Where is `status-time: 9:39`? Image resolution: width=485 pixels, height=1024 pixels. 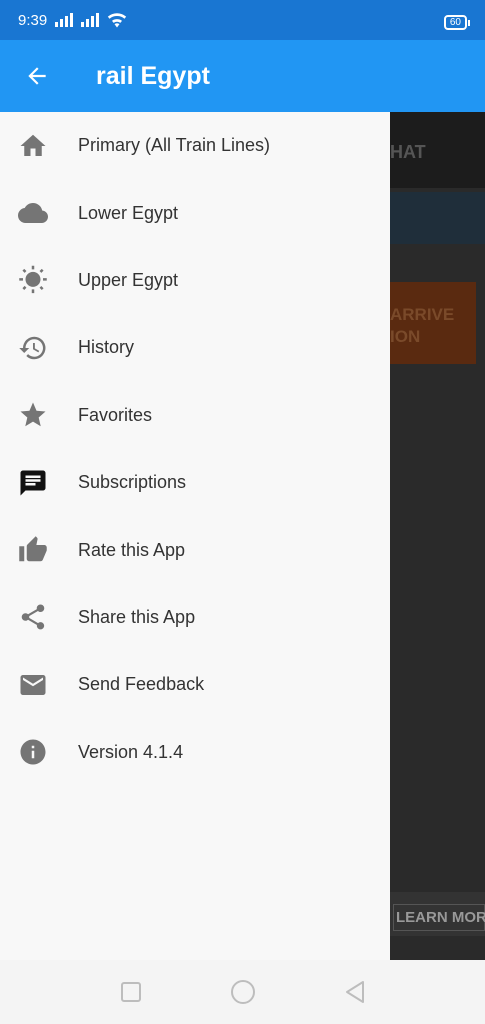 status-time: 9:39 is located at coordinates (33, 20).